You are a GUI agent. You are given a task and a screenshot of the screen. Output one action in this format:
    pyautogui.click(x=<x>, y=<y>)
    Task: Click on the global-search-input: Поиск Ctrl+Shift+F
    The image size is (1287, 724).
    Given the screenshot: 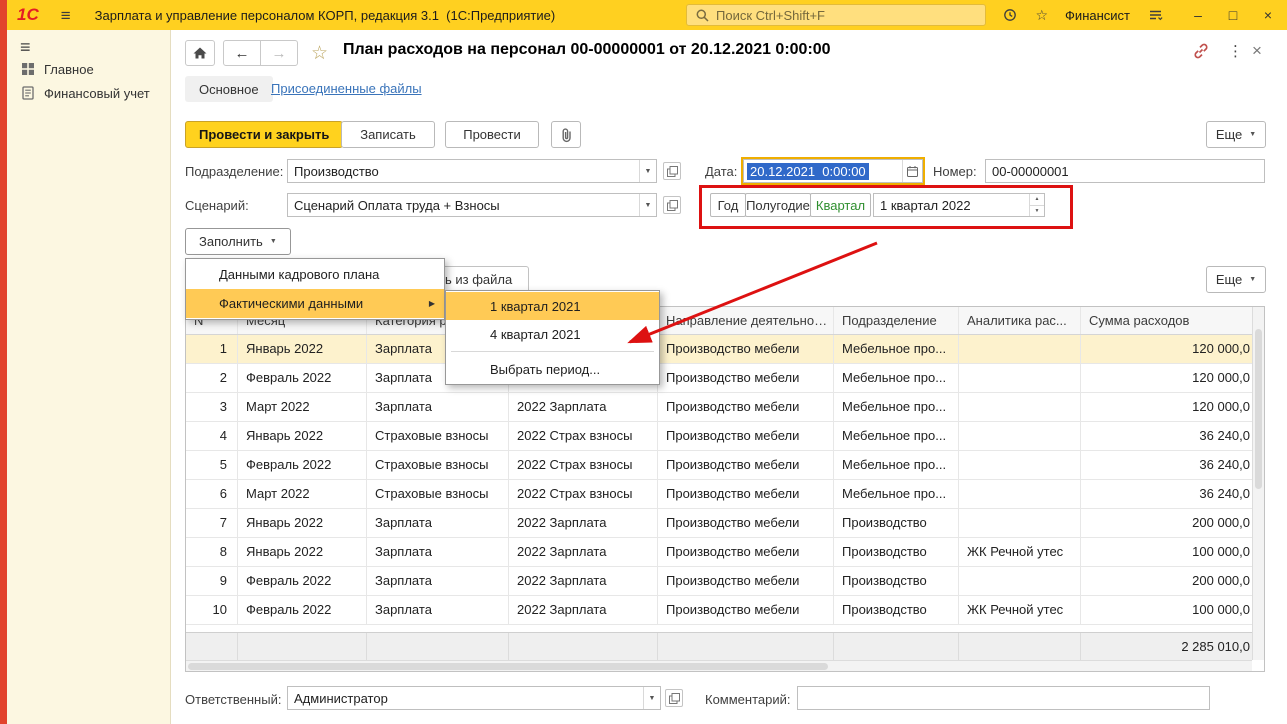 What is the action you would take?
    pyautogui.click(x=836, y=15)
    